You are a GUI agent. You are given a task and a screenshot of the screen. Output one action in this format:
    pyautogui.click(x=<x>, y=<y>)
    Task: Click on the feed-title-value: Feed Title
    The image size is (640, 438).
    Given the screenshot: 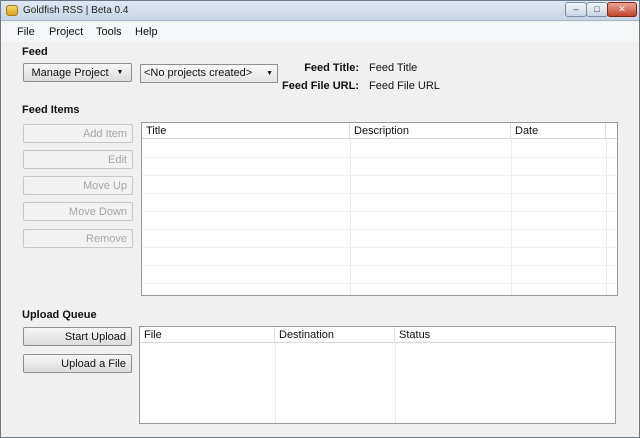 What is the action you would take?
    pyautogui.click(x=393, y=68)
    